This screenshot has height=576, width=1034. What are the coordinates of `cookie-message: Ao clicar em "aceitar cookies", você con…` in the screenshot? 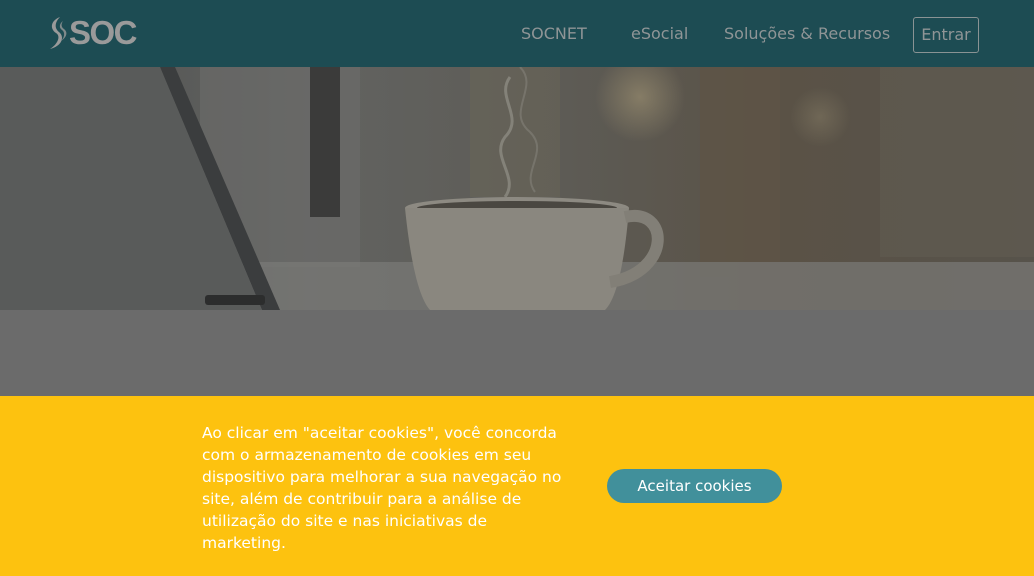 It's located at (382, 488).